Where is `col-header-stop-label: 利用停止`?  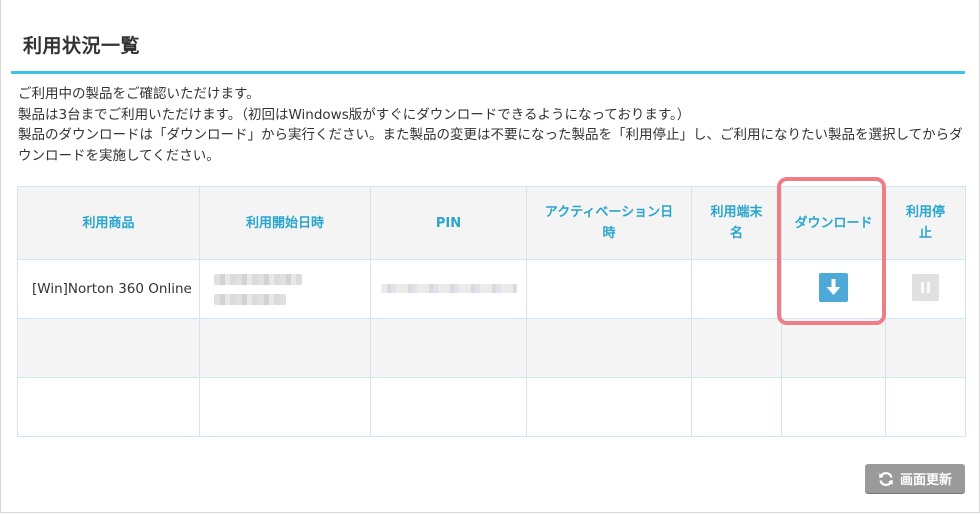 col-header-stop-label: 利用停止 is located at coordinates (925, 223).